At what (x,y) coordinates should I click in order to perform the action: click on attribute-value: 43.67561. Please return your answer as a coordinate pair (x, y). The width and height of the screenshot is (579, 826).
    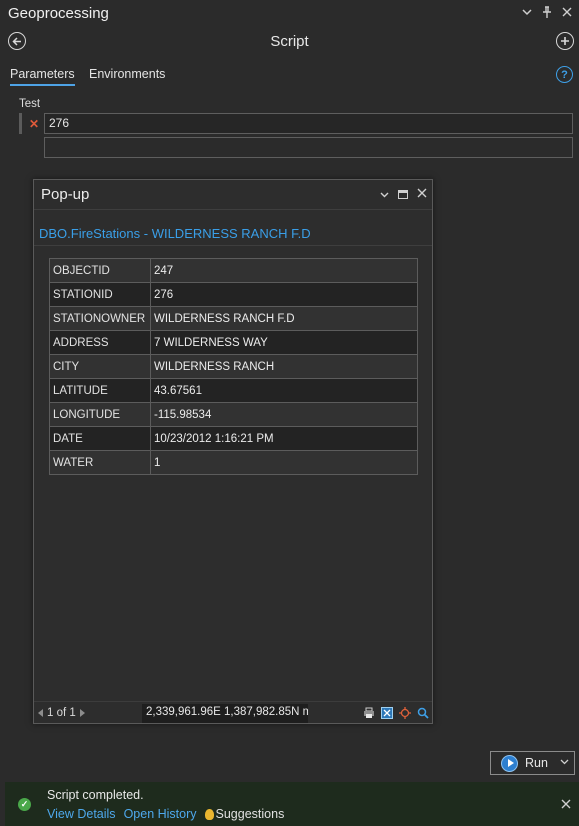
    Looking at the image, I should click on (284, 390).